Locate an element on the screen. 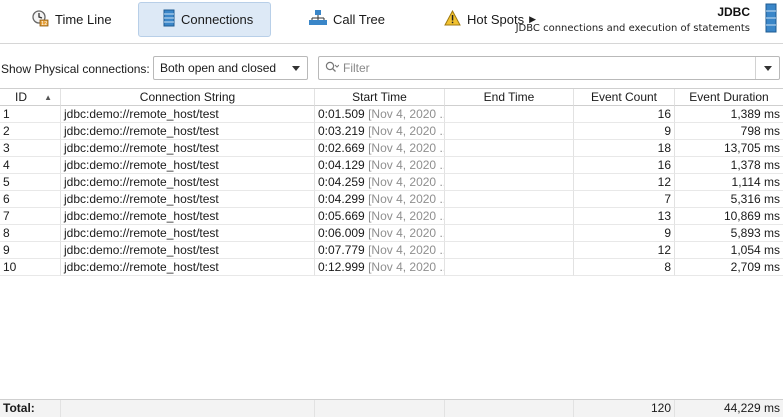 The height and width of the screenshot is (417, 783). column-header-end-time: End Time is located at coordinates (509, 97).